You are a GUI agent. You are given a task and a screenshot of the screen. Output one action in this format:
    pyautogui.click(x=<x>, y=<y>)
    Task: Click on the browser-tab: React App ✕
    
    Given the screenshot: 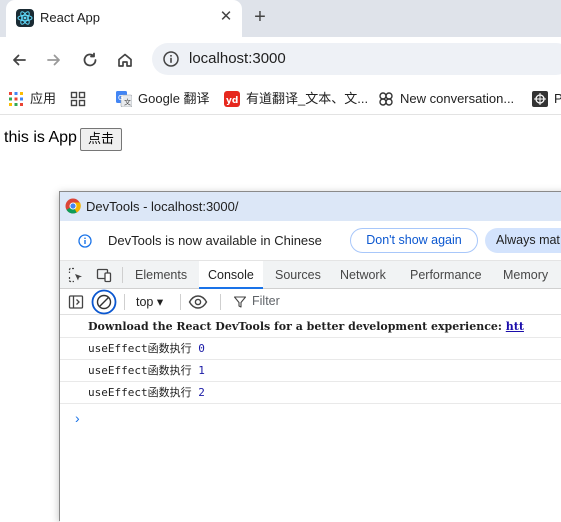 What is the action you would take?
    pyautogui.click(x=124, y=18)
    